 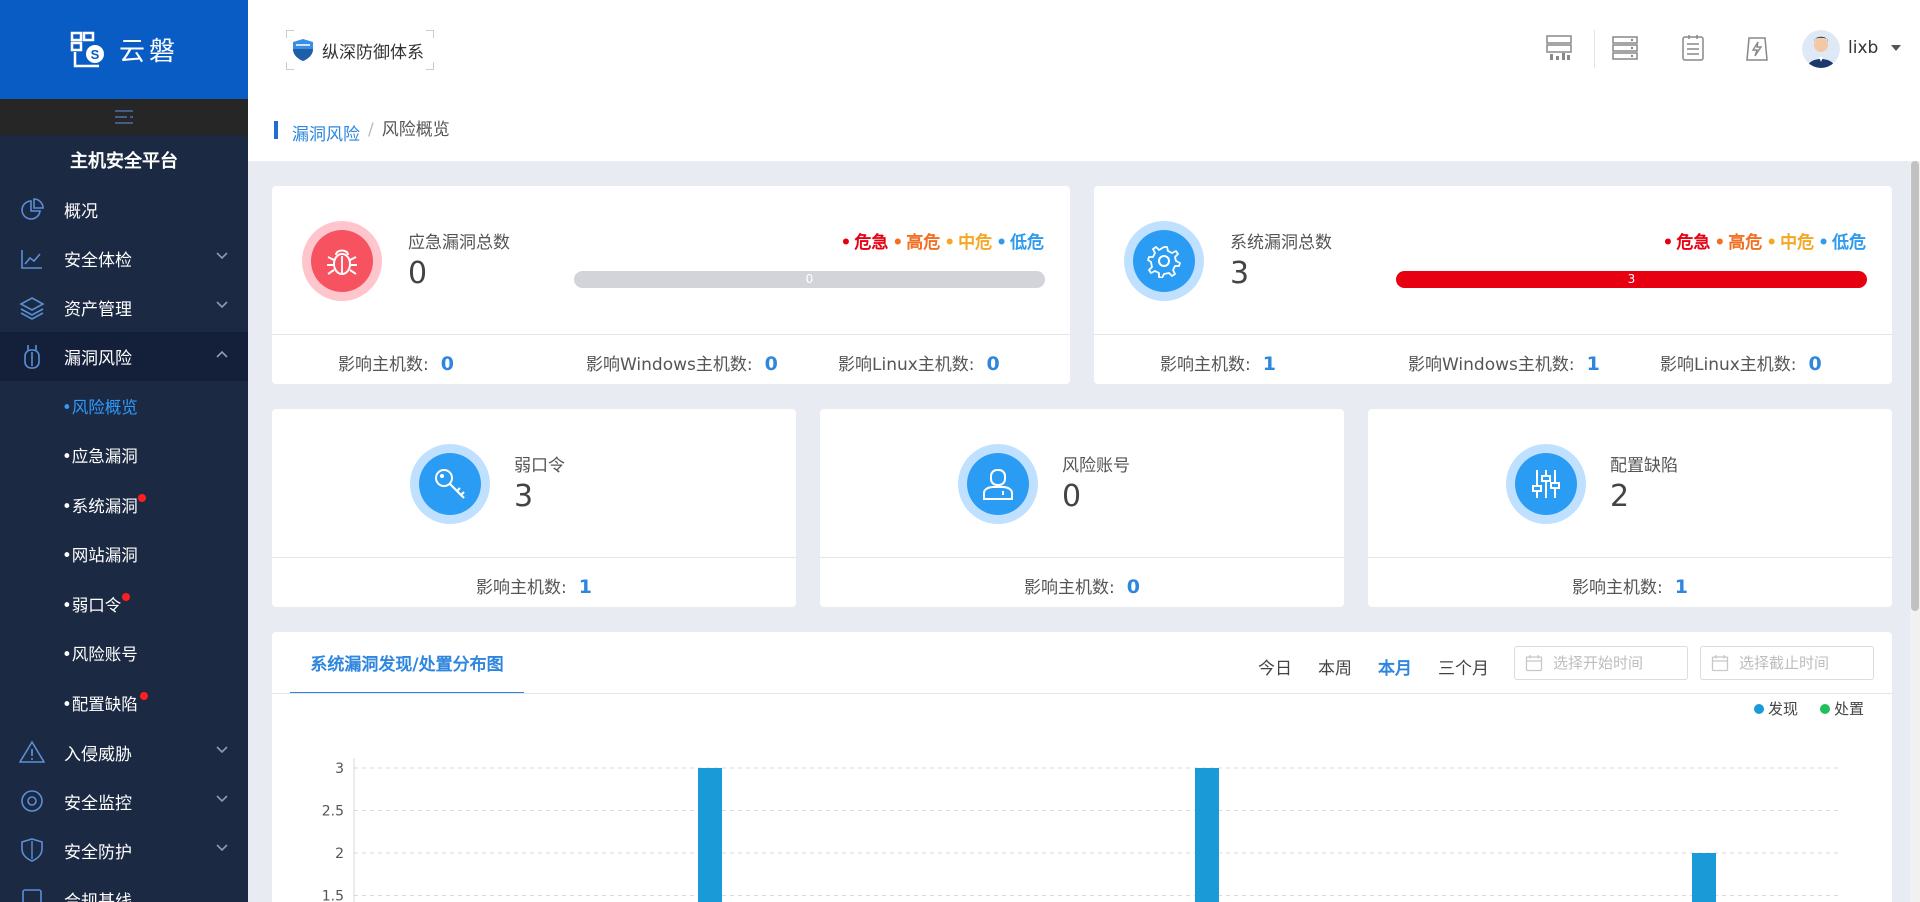 What do you see at coordinates (100, 407) in the screenshot?
I see `sidebar-subitem-label: •风险概览` at bounding box center [100, 407].